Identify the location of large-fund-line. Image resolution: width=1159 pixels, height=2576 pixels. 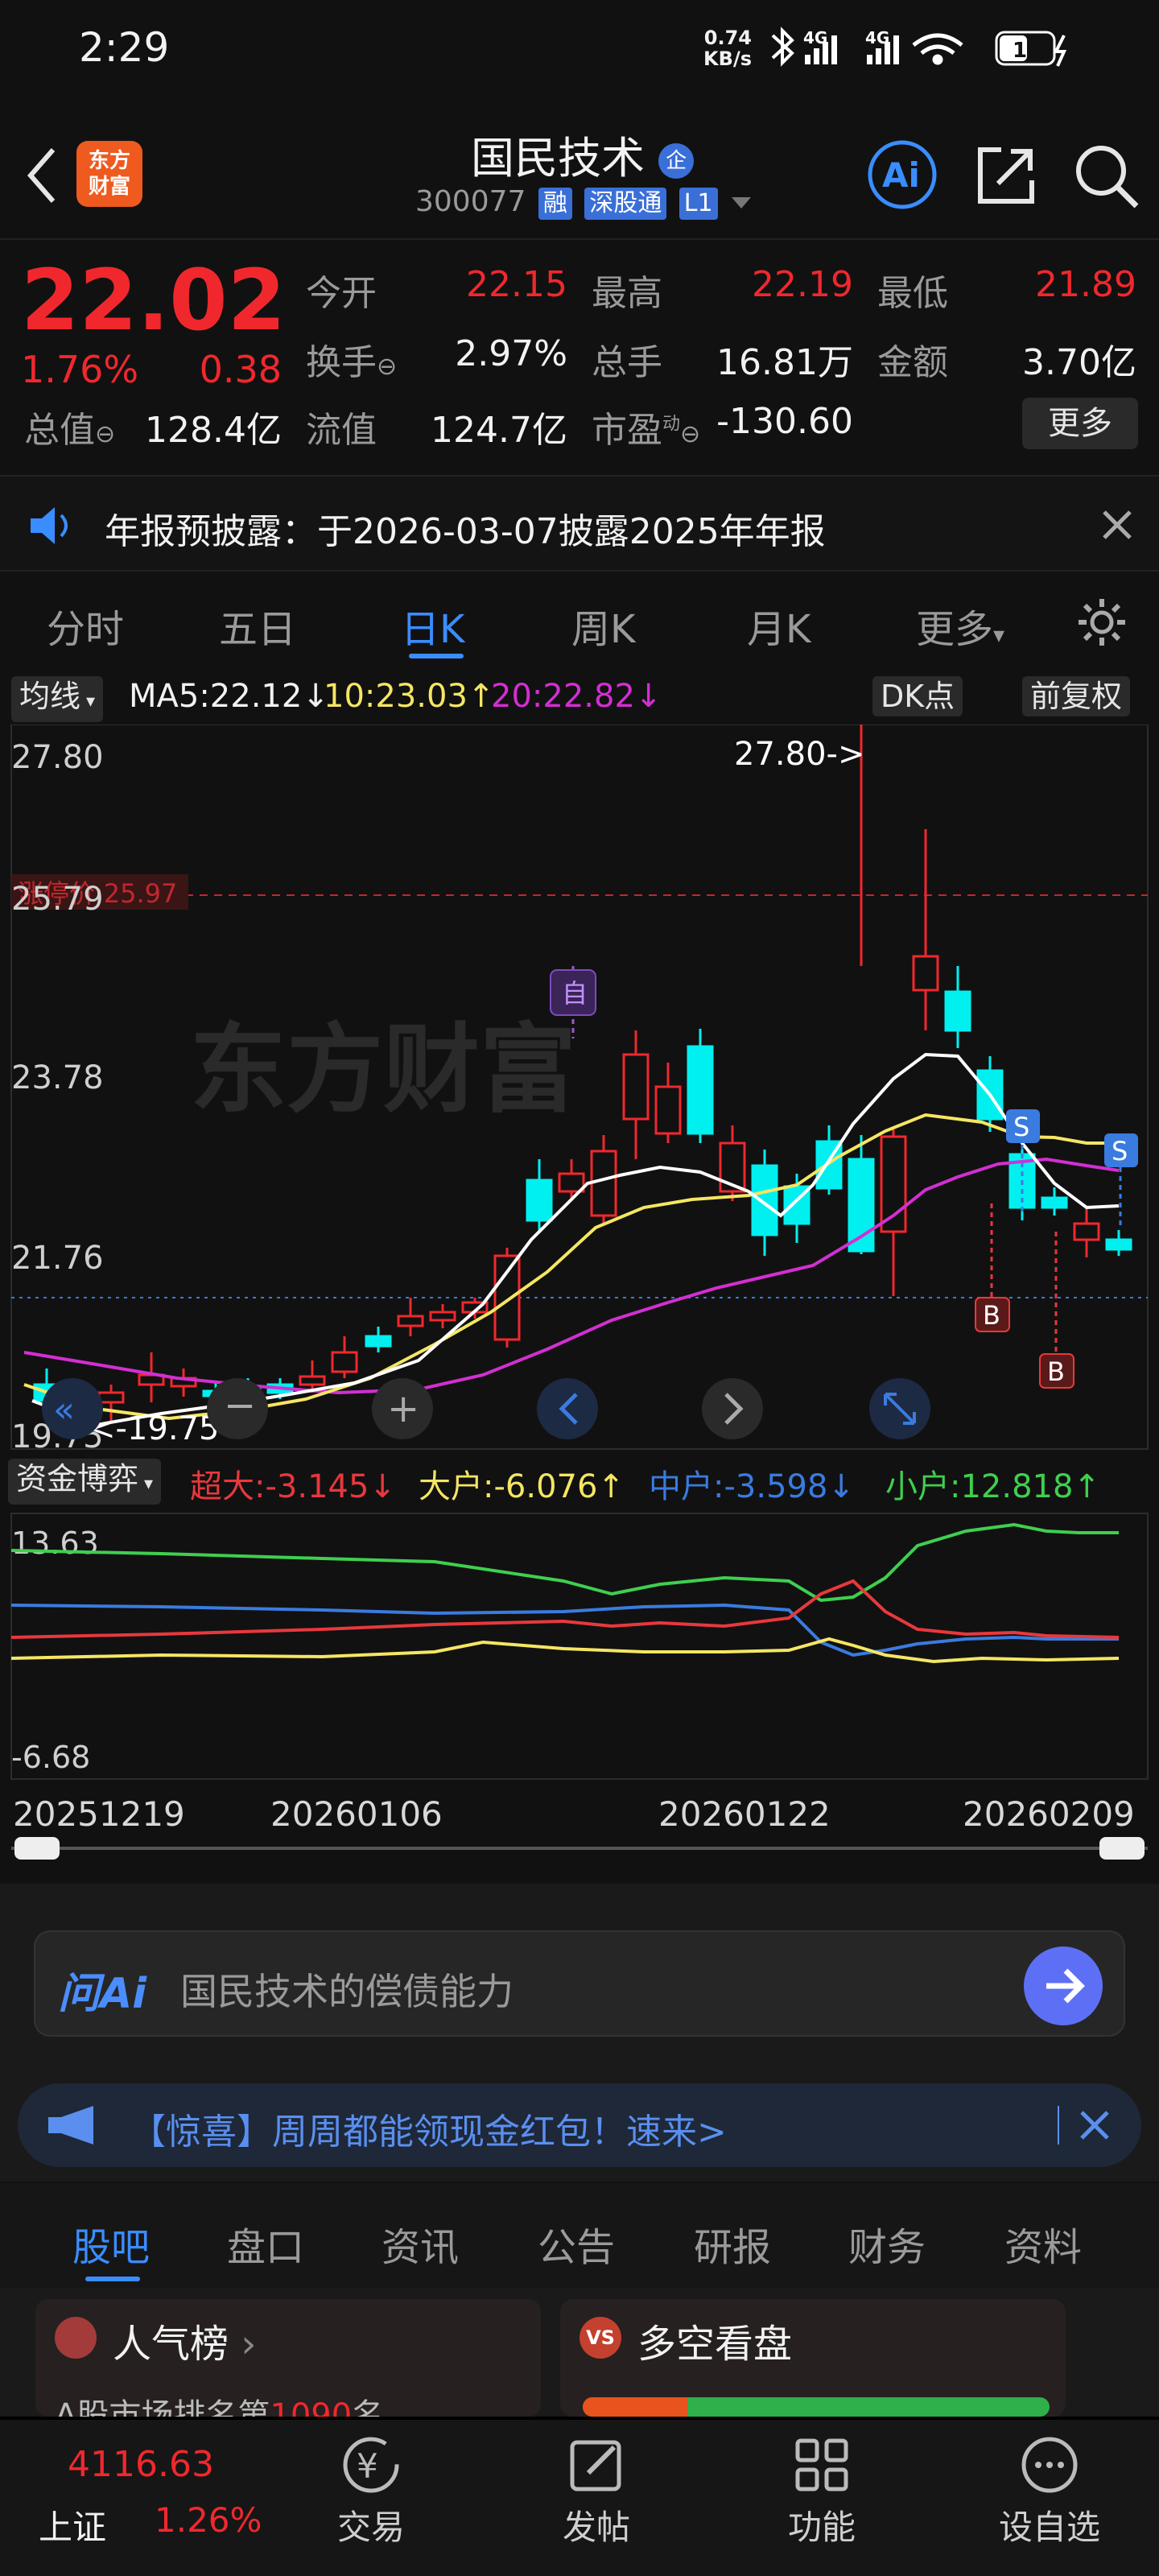
(565, 1650).